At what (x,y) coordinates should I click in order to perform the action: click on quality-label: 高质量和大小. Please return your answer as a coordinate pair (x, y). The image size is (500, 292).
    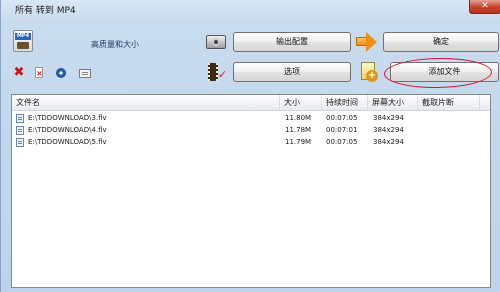
    Looking at the image, I should click on (115, 44).